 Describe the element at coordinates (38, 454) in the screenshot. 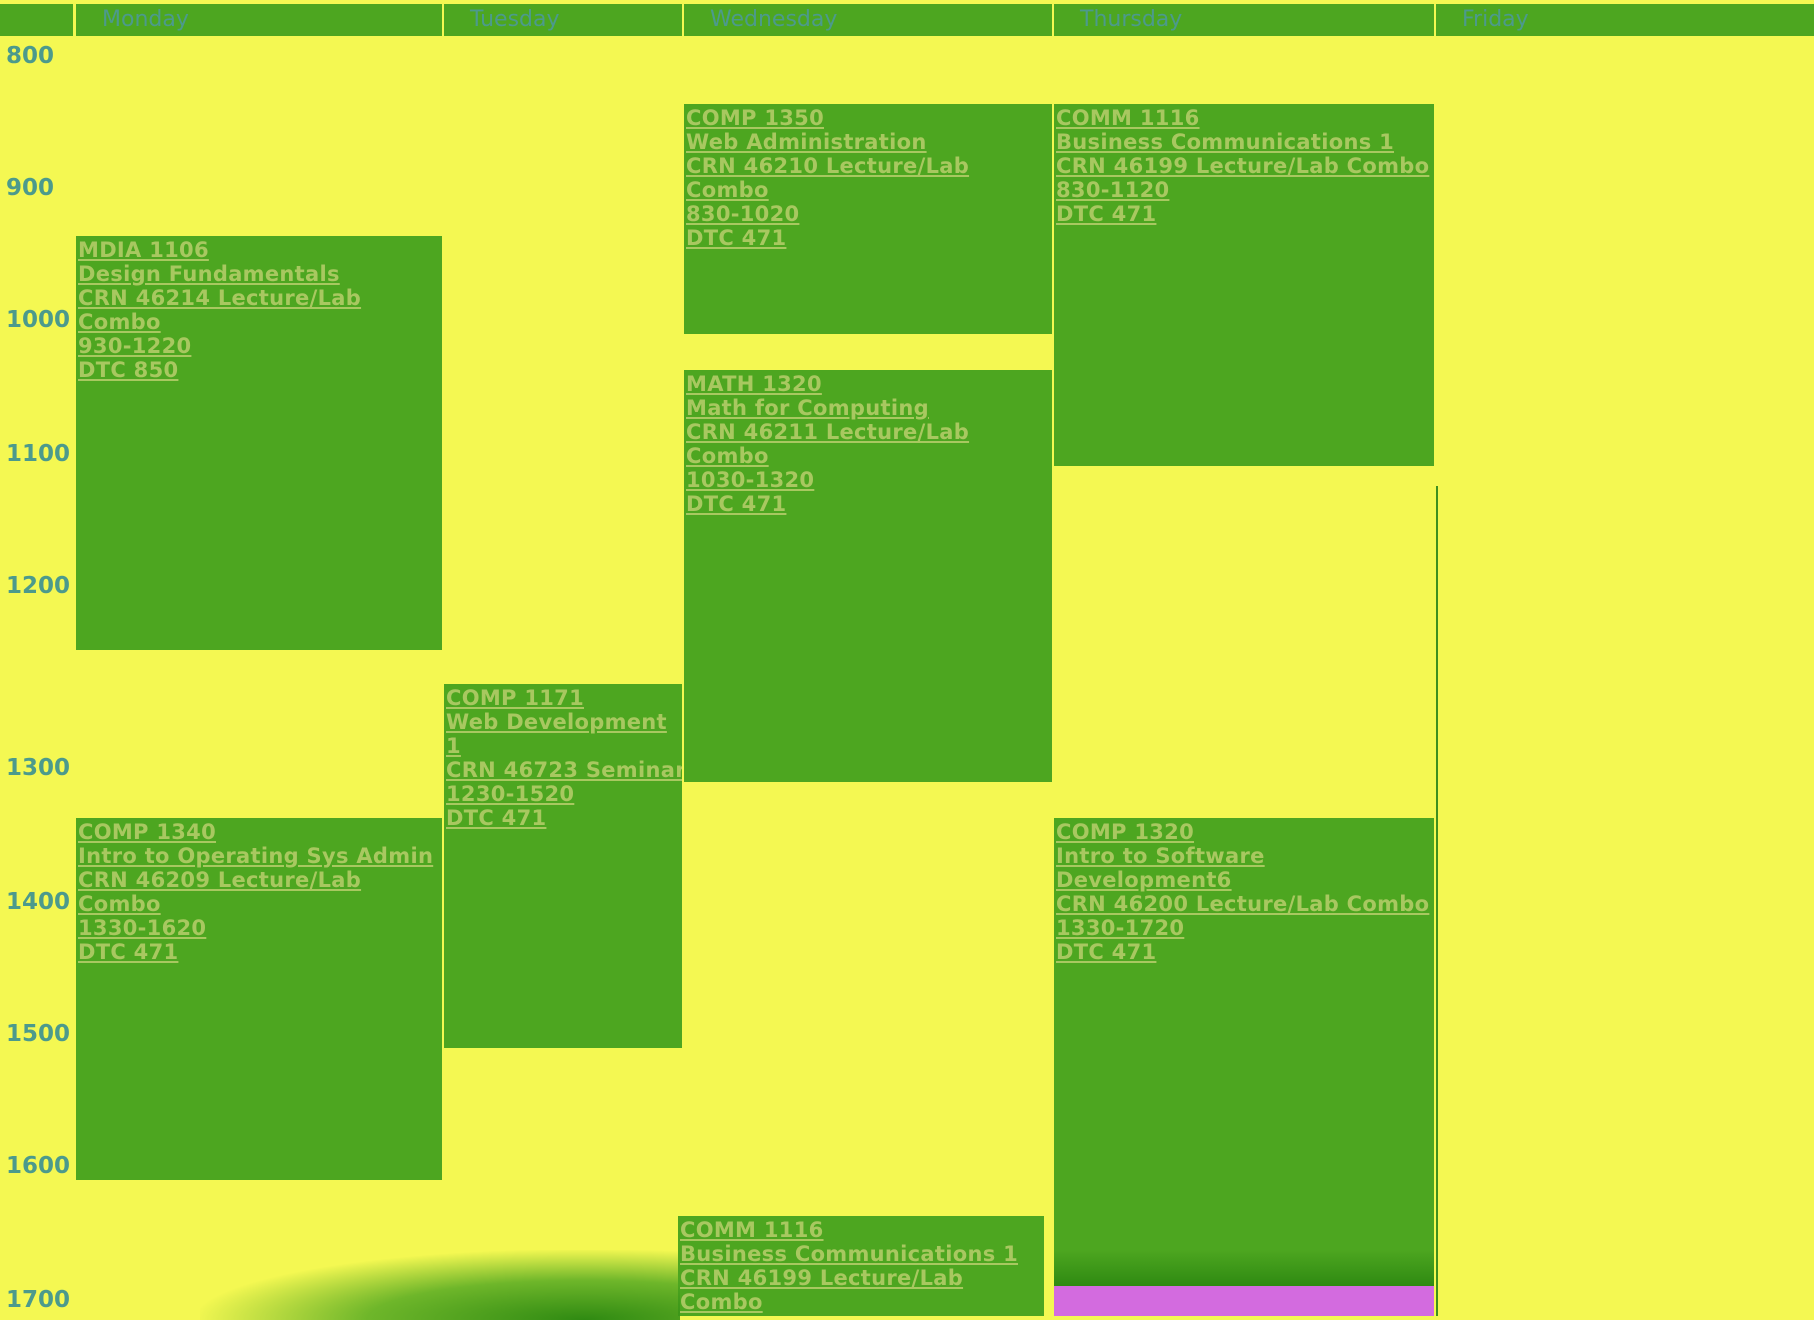

I see `time-label-1100: 1100` at that location.